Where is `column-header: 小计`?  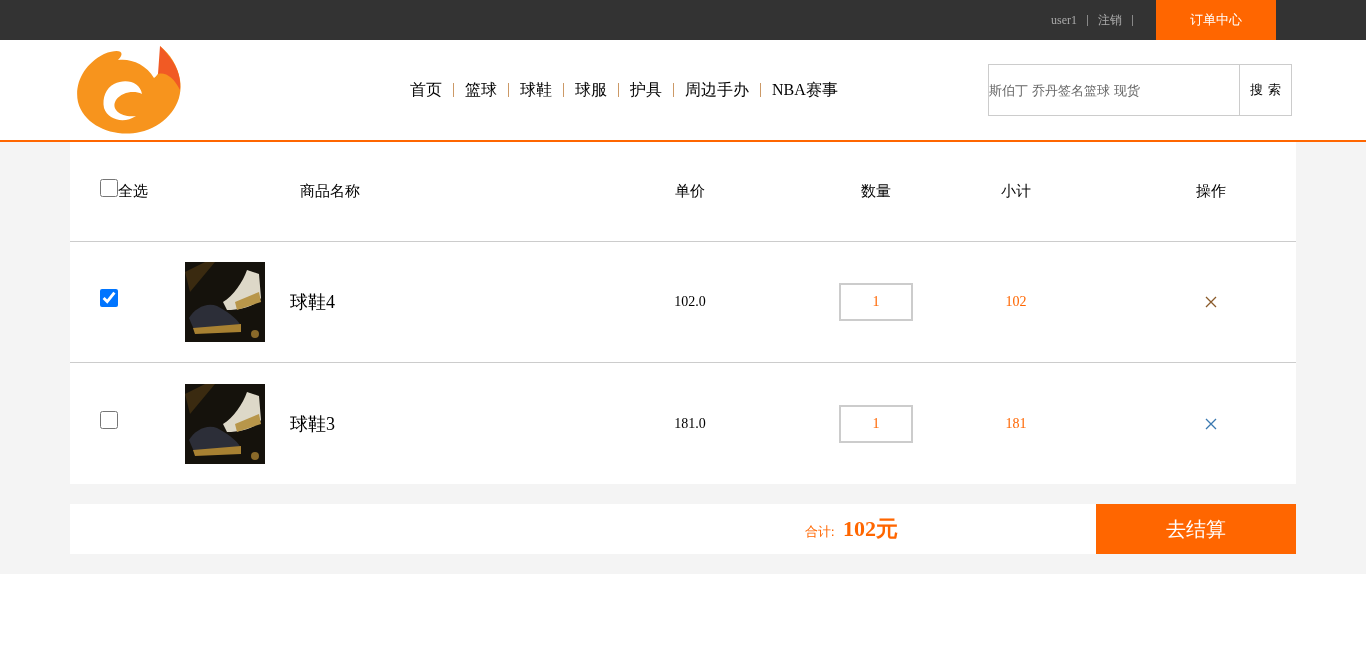
column-header: 小计 is located at coordinates (1016, 191).